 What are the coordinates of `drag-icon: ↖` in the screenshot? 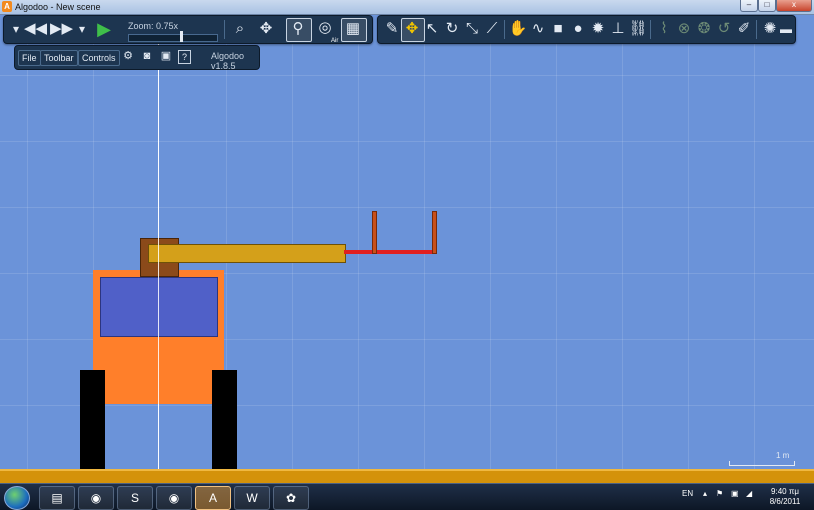 It's located at (432, 29).